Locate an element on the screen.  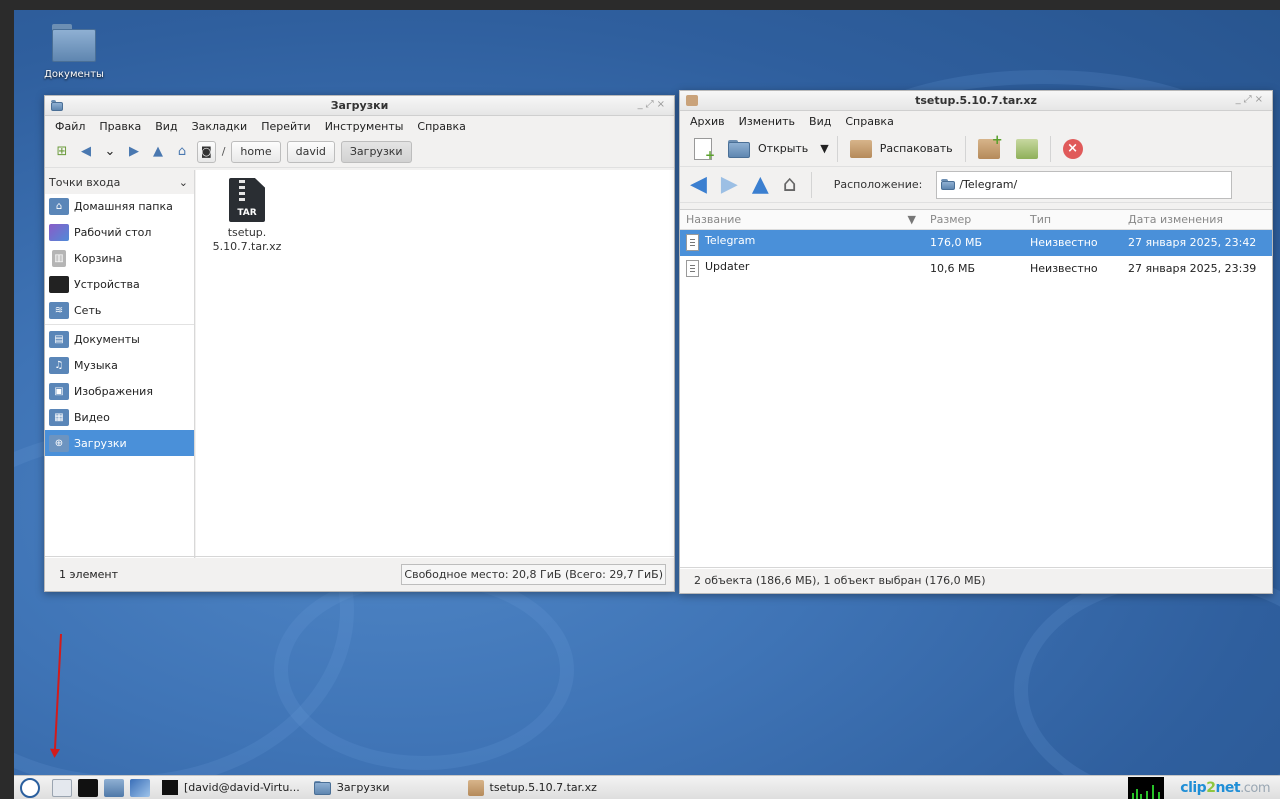
clip2net-tray-logo: clip2net.com is located at coordinates (1225, 788).